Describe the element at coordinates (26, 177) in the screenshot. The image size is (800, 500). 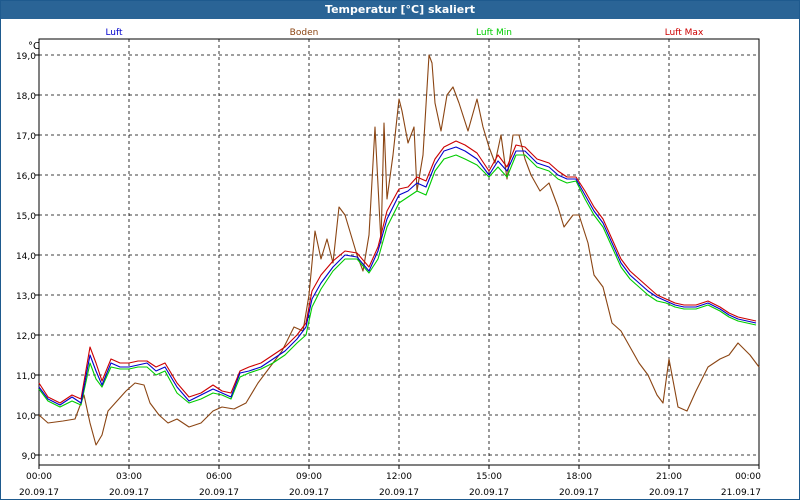
I see `y-tick-label: 16,0` at that location.